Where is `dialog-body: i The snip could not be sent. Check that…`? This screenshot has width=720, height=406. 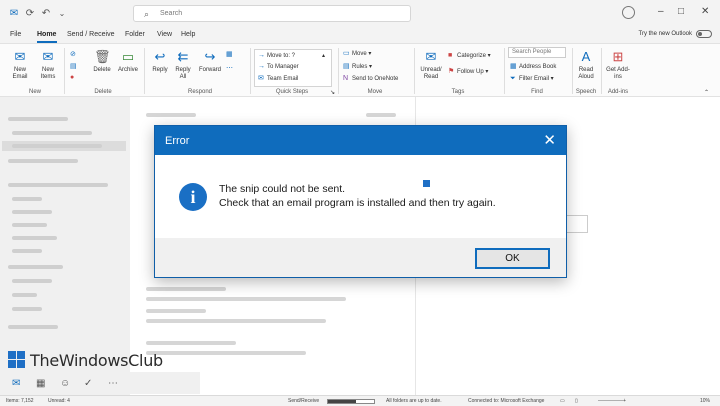 dialog-body: i The snip could not be sent. Check that… is located at coordinates (360, 196).